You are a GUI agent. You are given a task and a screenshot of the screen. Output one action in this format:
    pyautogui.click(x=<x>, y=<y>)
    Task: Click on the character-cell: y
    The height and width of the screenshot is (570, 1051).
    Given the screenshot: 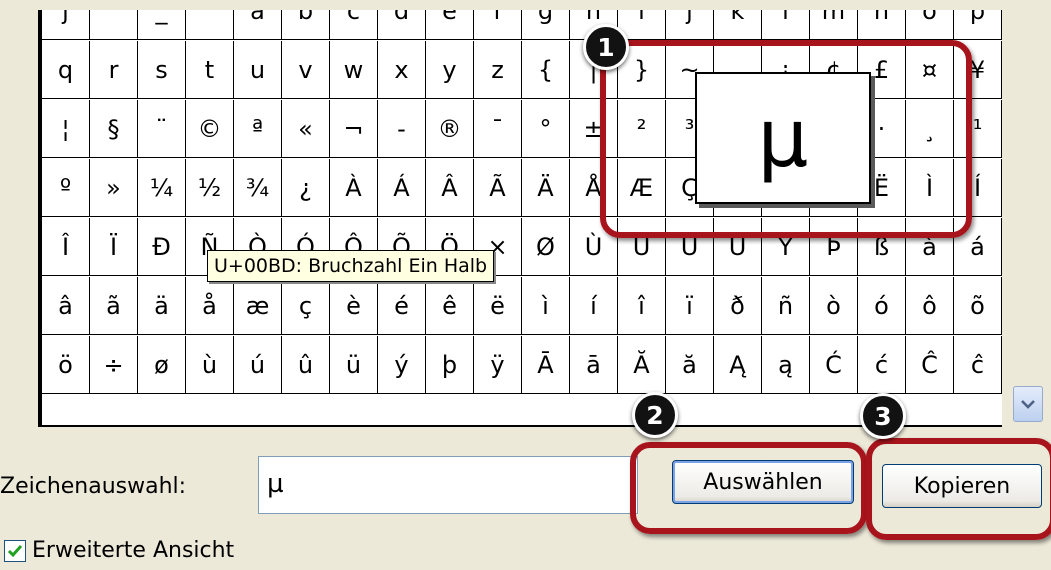 What is the action you would take?
    pyautogui.click(x=450, y=70)
    